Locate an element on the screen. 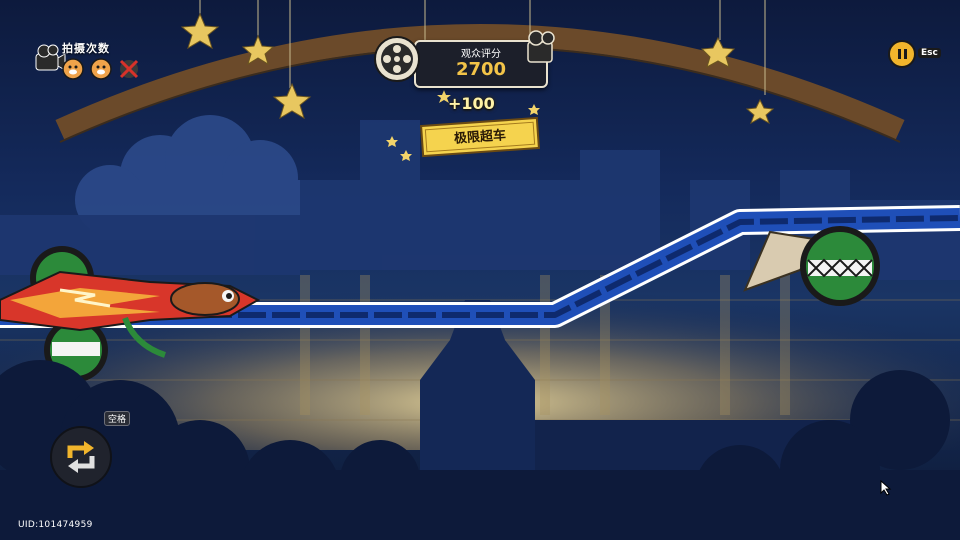  shots-label: 拍摄次数 is located at coordinates (86, 48).